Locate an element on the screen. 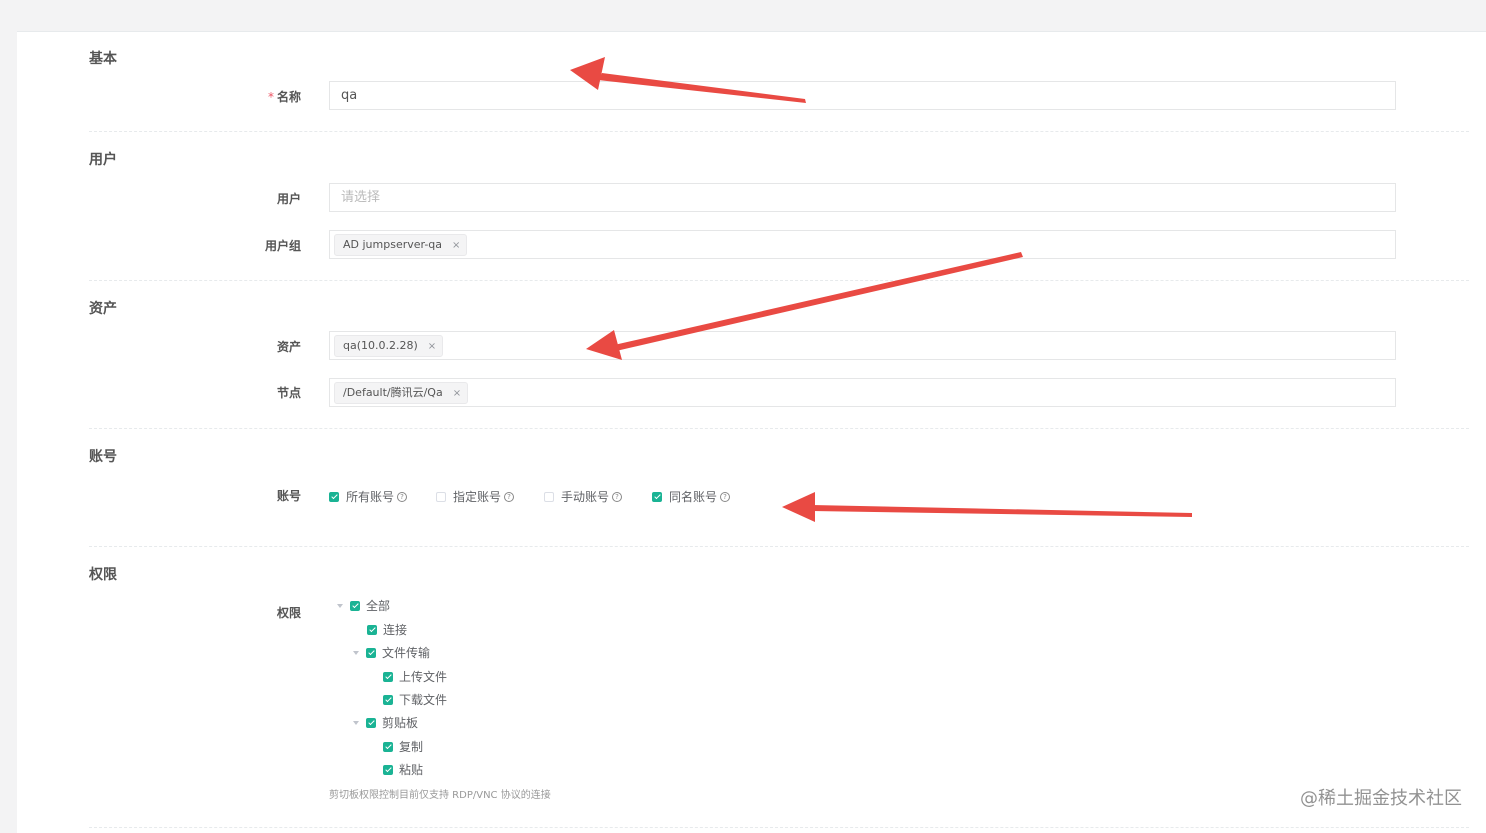 This screenshot has width=1486, height=833. account-option-label: 所有账号 is located at coordinates (370, 497).